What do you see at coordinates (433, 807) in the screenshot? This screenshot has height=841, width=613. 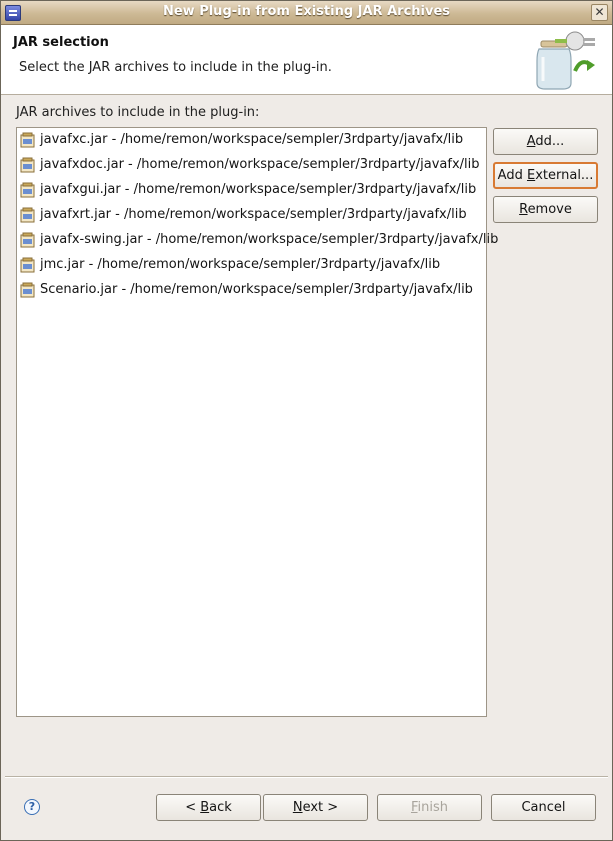 I see `finish-label-rest: inish` at bounding box center [433, 807].